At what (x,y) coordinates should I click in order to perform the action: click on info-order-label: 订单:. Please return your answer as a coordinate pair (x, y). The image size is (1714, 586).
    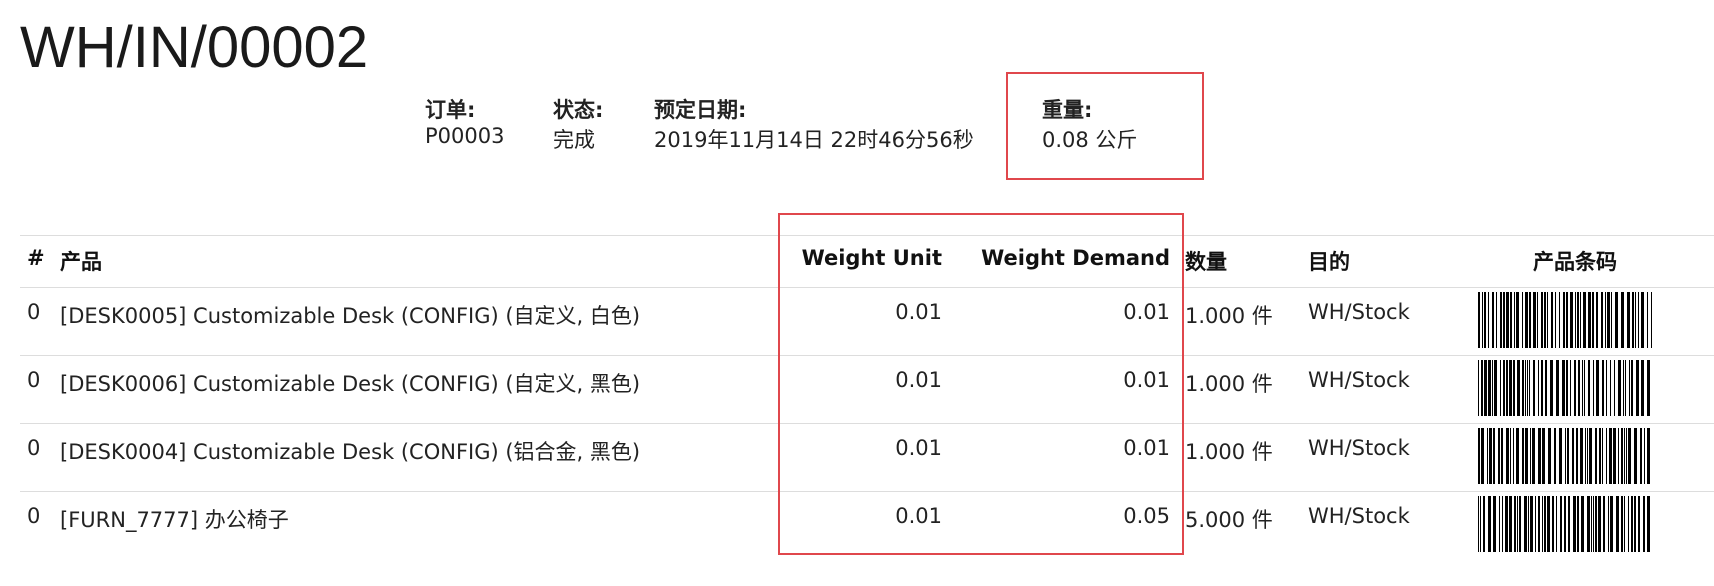
    Looking at the image, I should click on (450, 110).